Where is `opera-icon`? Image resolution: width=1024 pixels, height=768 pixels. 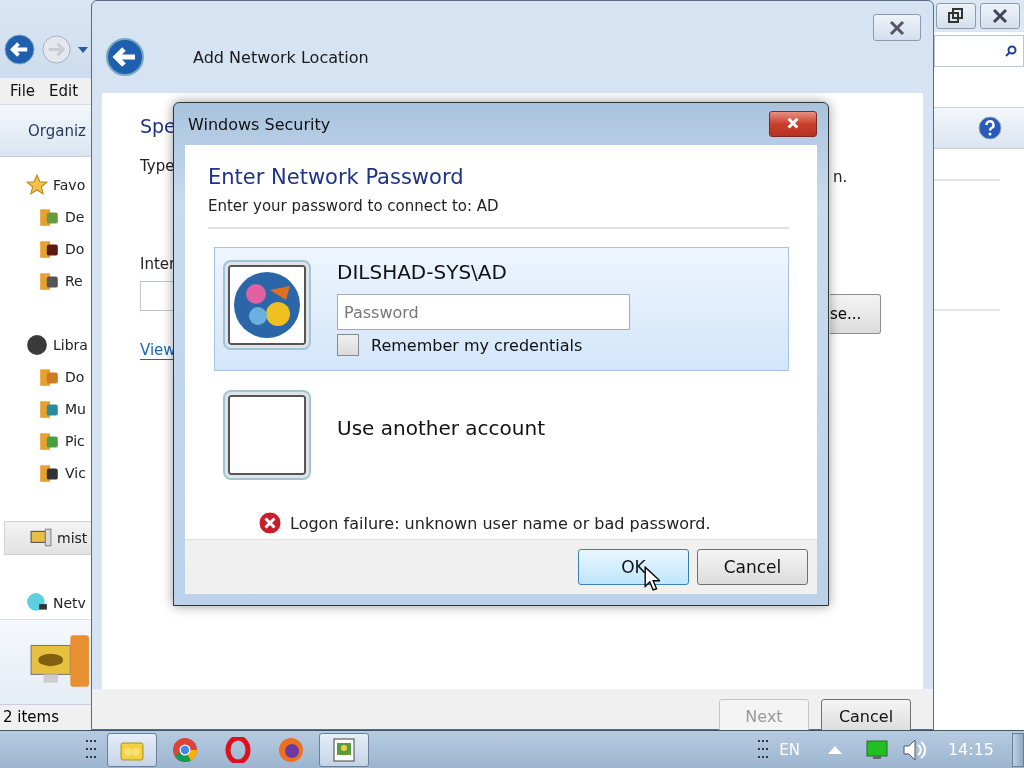 opera-icon is located at coordinates (238, 749).